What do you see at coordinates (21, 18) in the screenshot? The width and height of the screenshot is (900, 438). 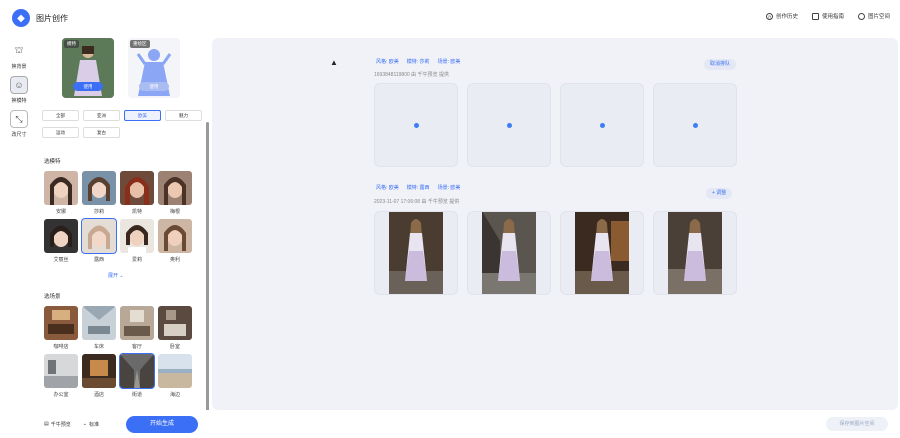 I see `logo-icon: ◆` at bounding box center [21, 18].